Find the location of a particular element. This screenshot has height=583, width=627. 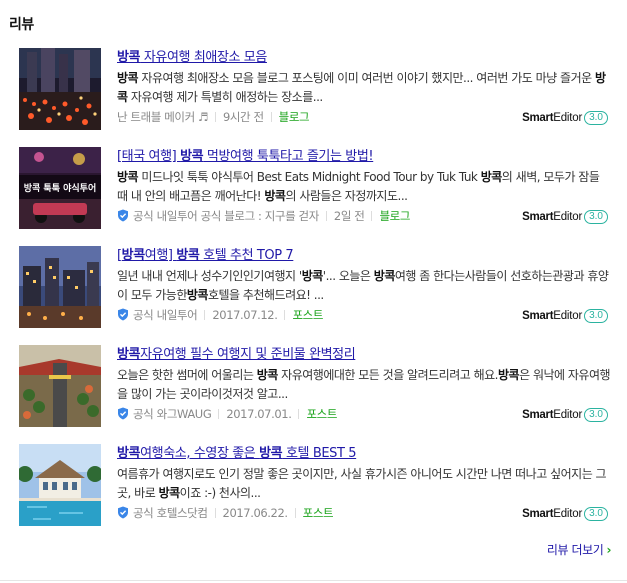

thumb-caption: 방콕 툭툭 야식투어 is located at coordinates (60, 188).